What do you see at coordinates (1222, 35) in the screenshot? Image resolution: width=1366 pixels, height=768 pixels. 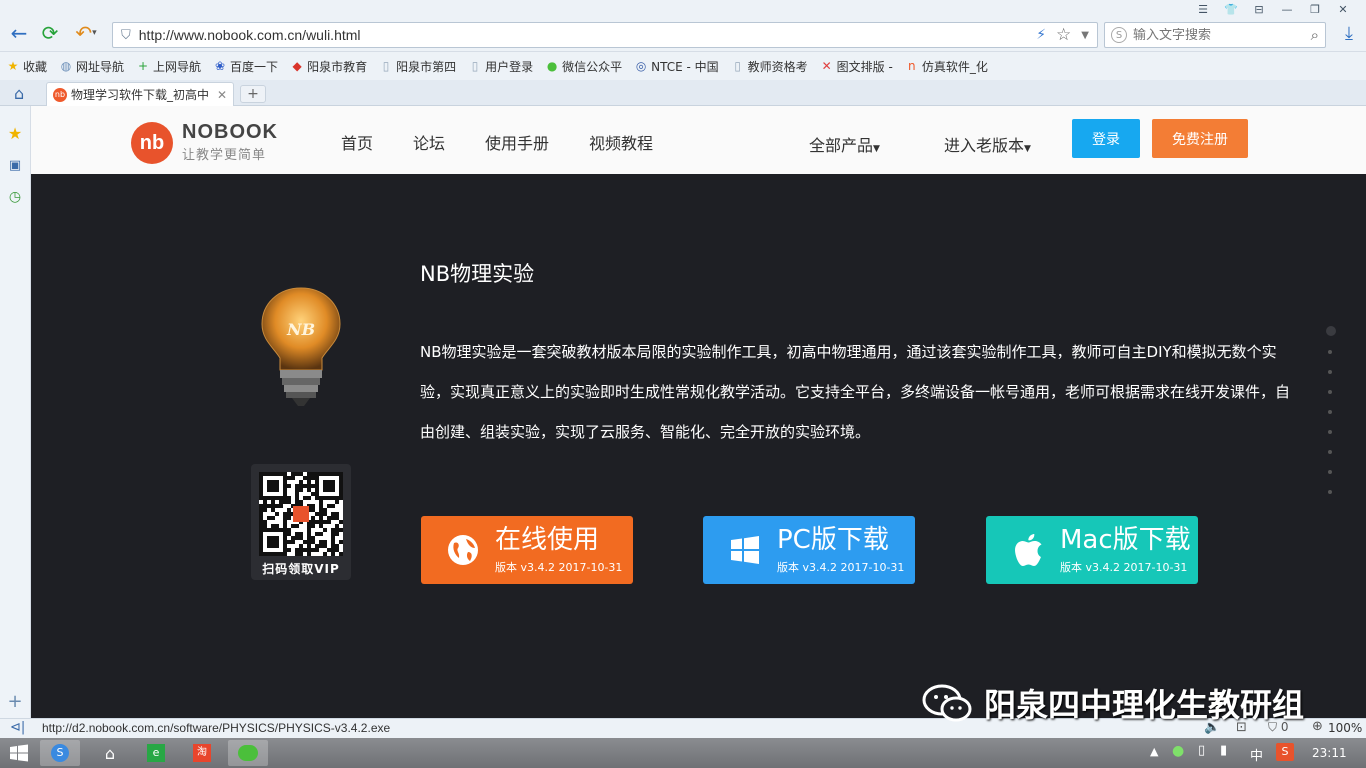 I see `search-input` at bounding box center [1222, 35].